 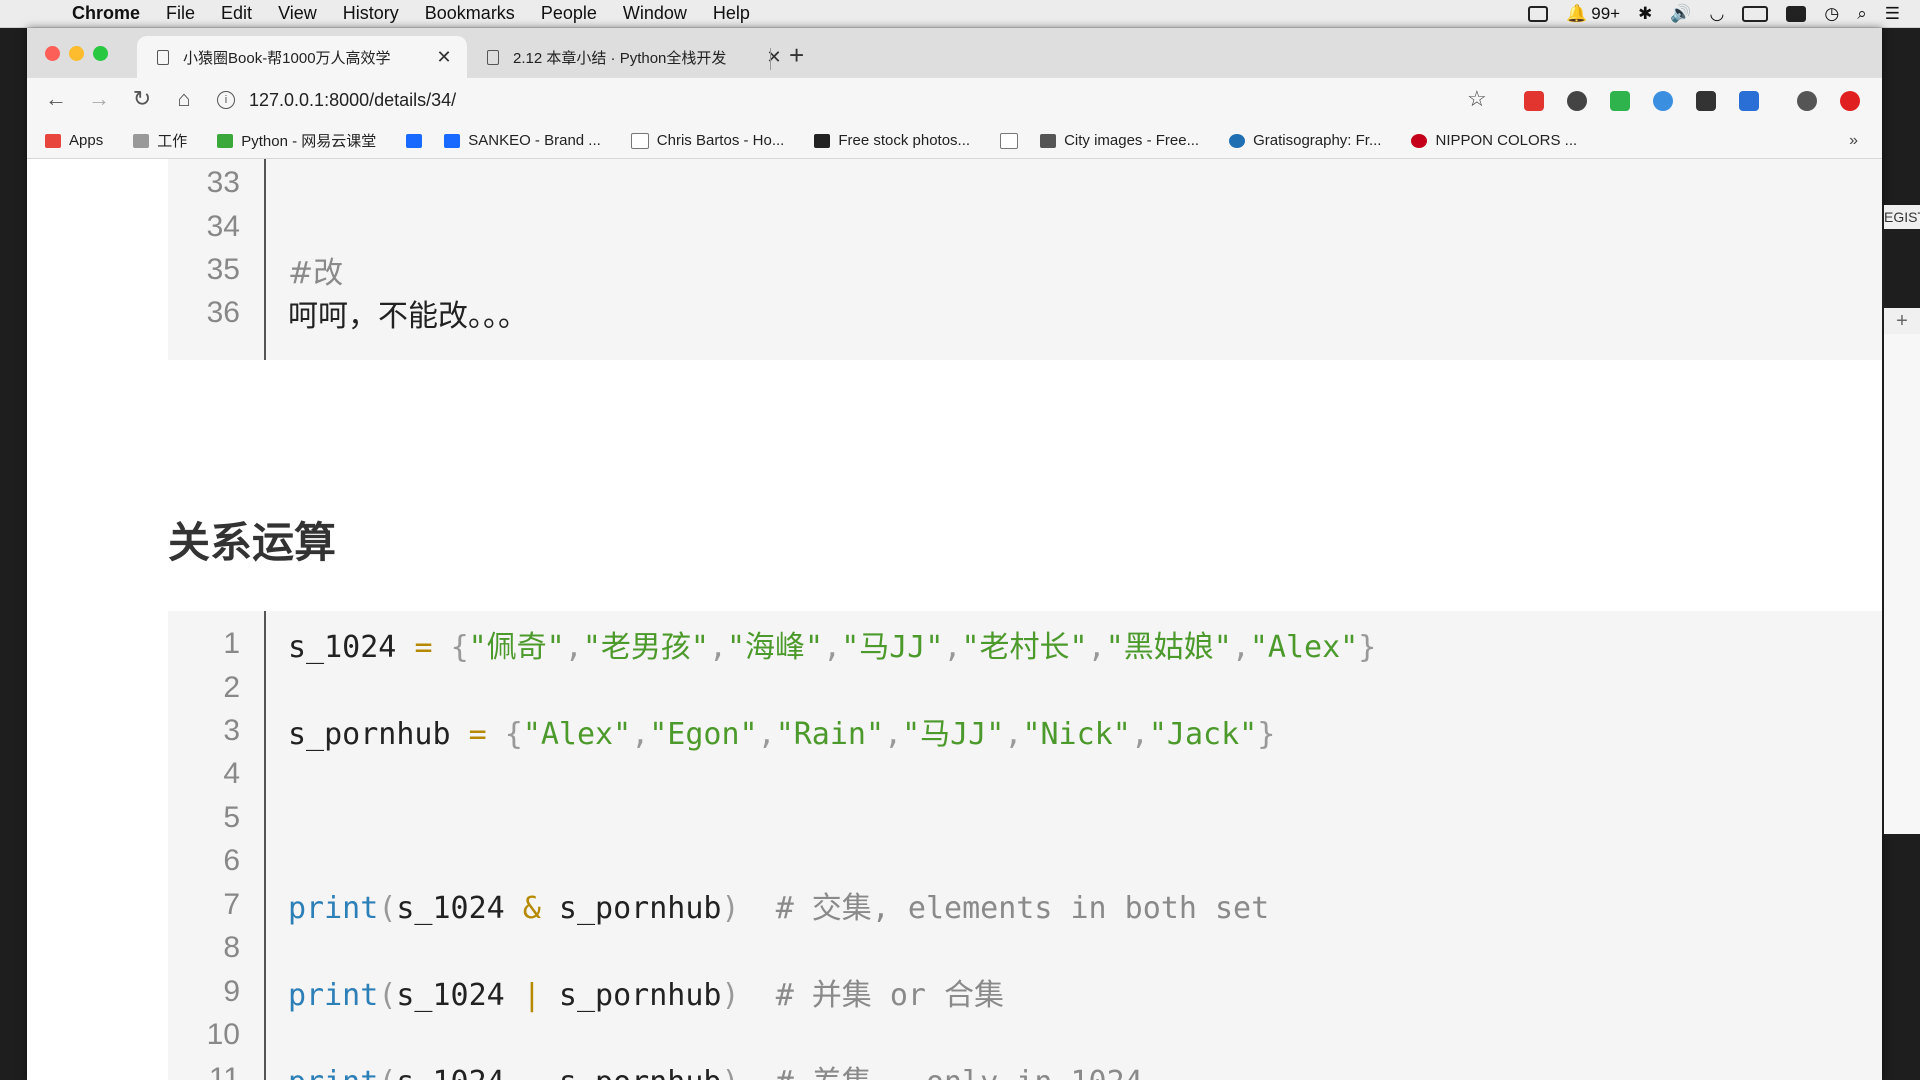 What do you see at coordinates (1538, 13) in the screenshot?
I see `screen-record-icon` at bounding box center [1538, 13].